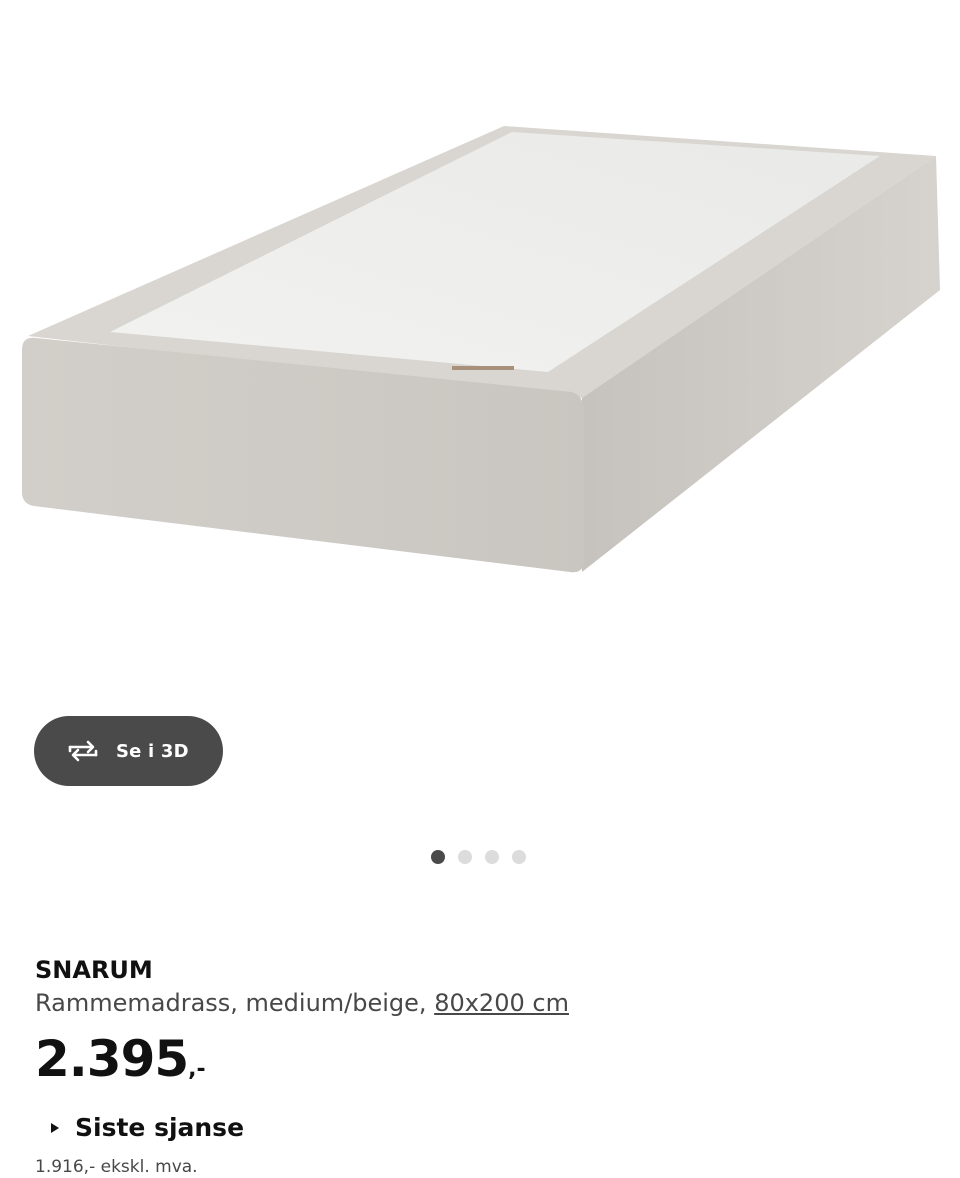 This screenshot has width=960, height=1178. I want to click on size-link: 80x200 cm, so click(501, 1003).